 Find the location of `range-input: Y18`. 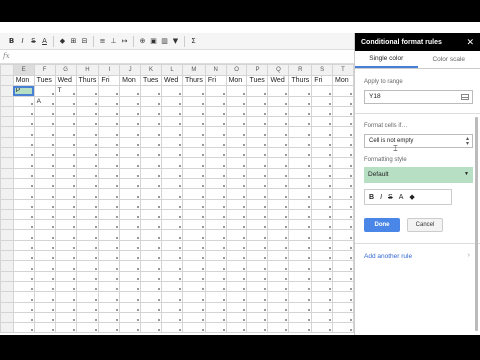

range-input: Y18 is located at coordinates (418, 97).